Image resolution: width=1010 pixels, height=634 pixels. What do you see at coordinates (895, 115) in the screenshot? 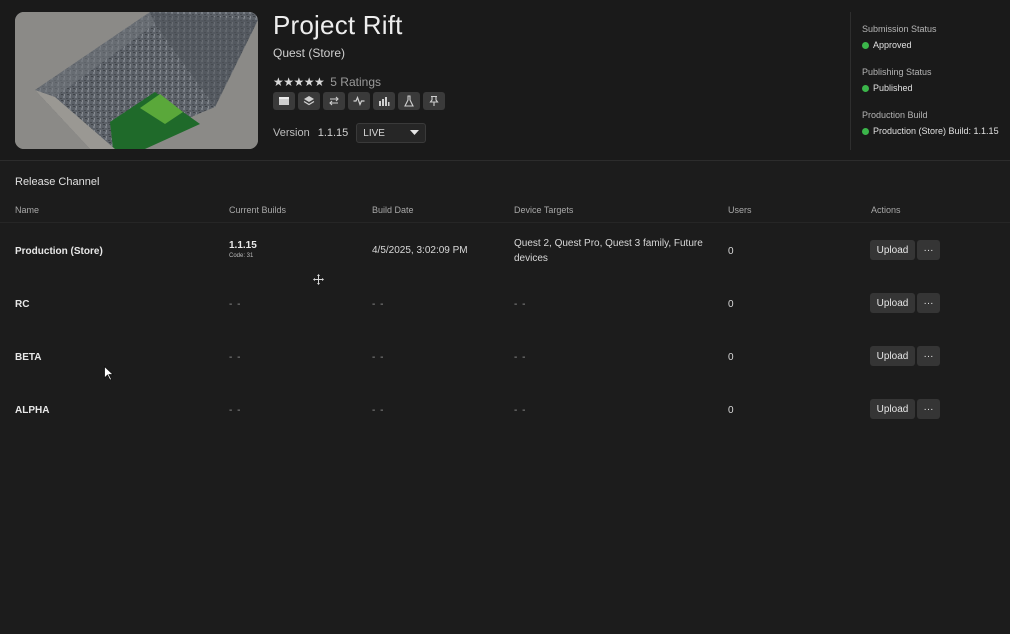
I see `production-build-label: Production Build` at bounding box center [895, 115].